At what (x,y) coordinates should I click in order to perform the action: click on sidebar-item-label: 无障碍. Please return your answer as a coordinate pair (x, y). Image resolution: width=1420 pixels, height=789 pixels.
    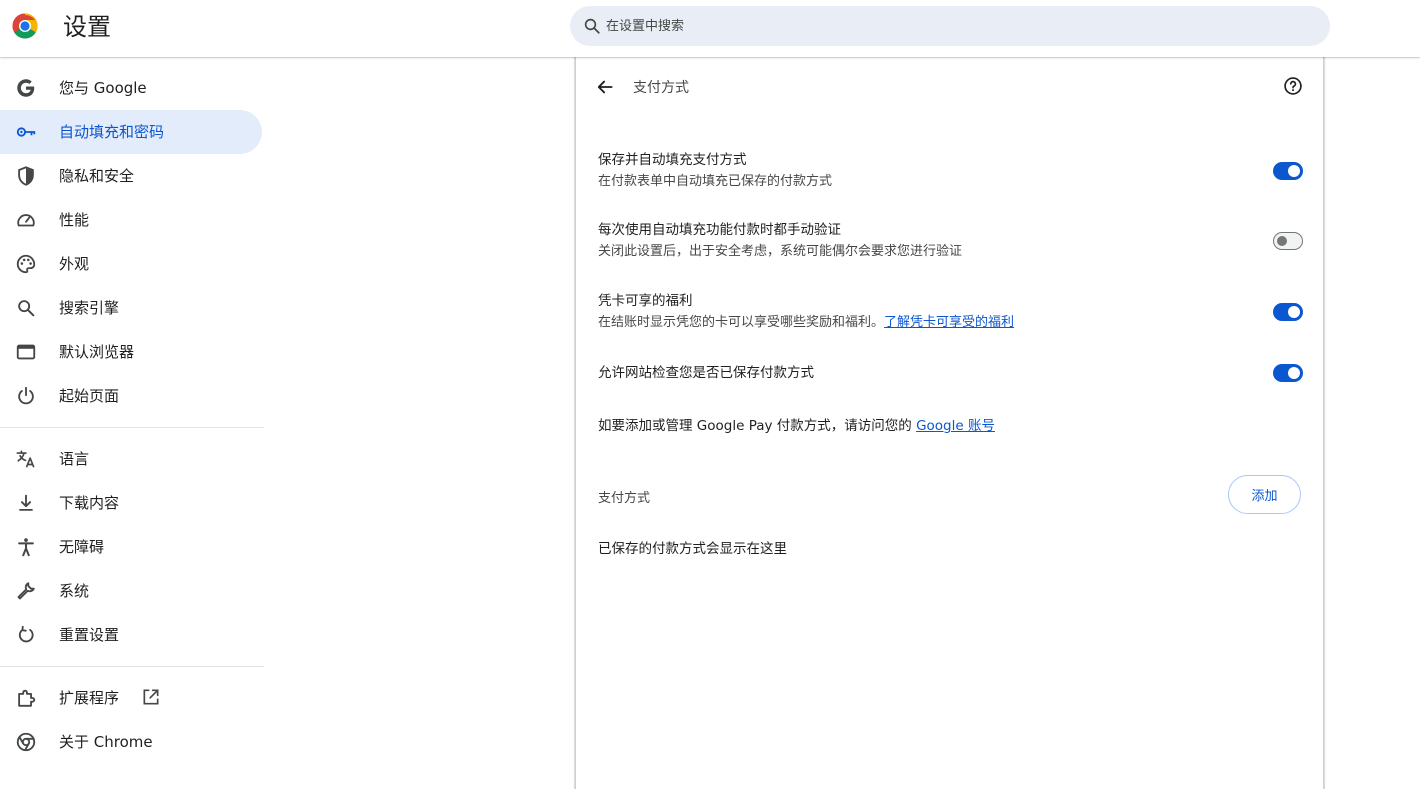
    Looking at the image, I should click on (82, 547).